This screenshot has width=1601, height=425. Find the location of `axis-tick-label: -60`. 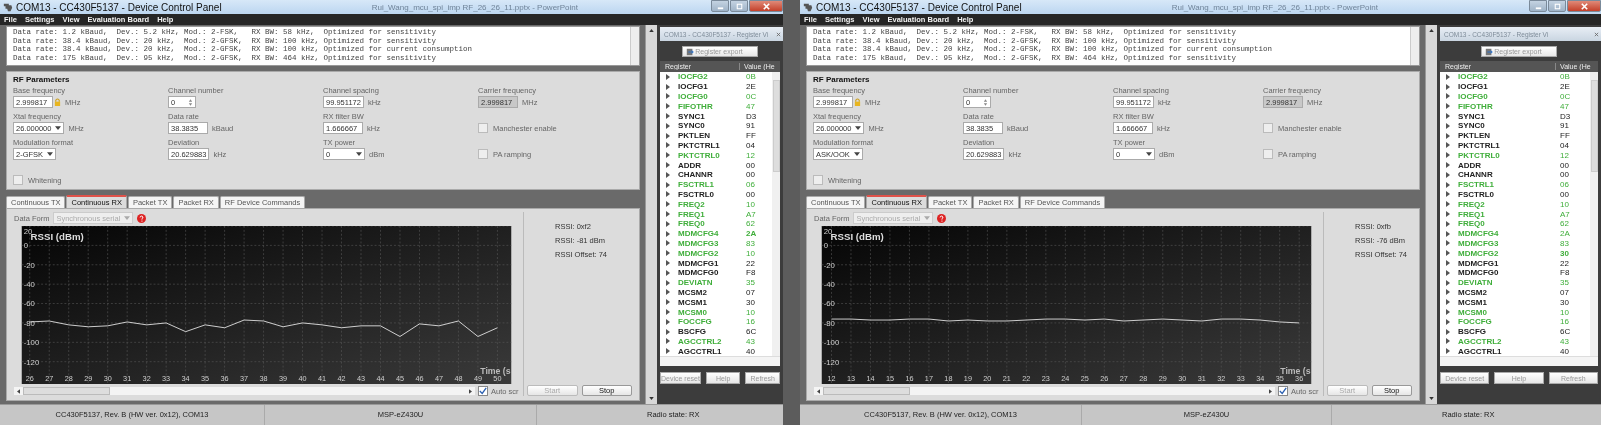

axis-tick-label: -60 is located at coordinates (29, 304).